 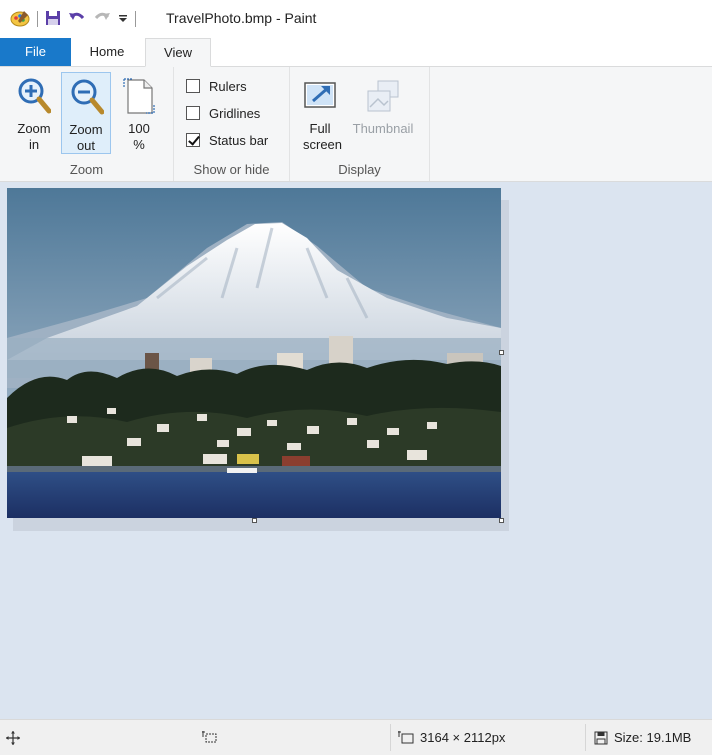 I want to click on gridlines-checkbox-box, so click(x=193, y=113).